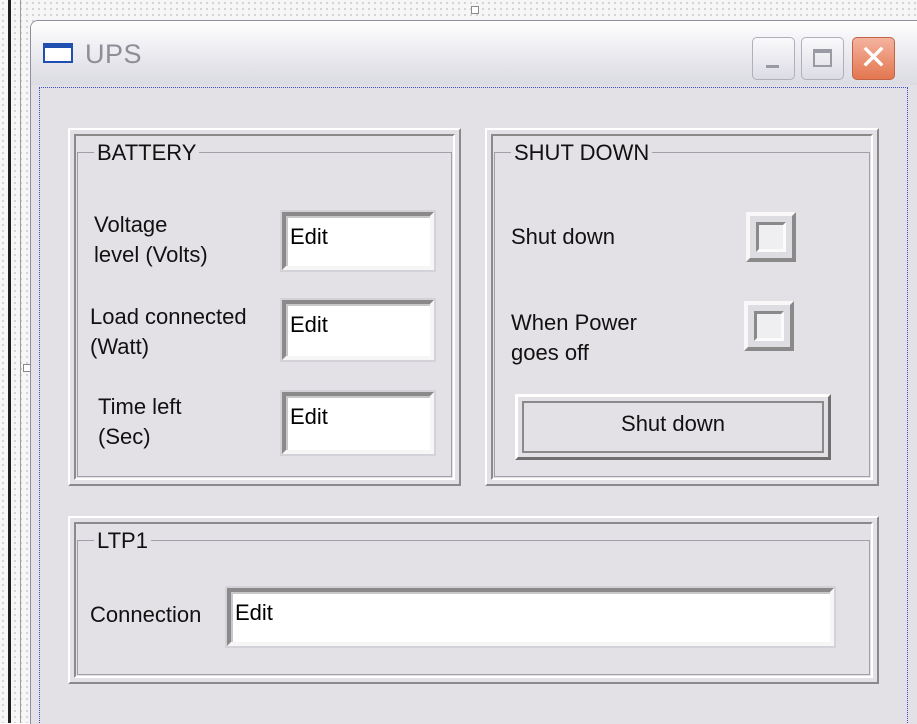 The image size is (917, 724). What do you see at coordinates (168, 316) in the screenshot?
I see `load-label-line1: Load connected` at bounding box center [168, 316].